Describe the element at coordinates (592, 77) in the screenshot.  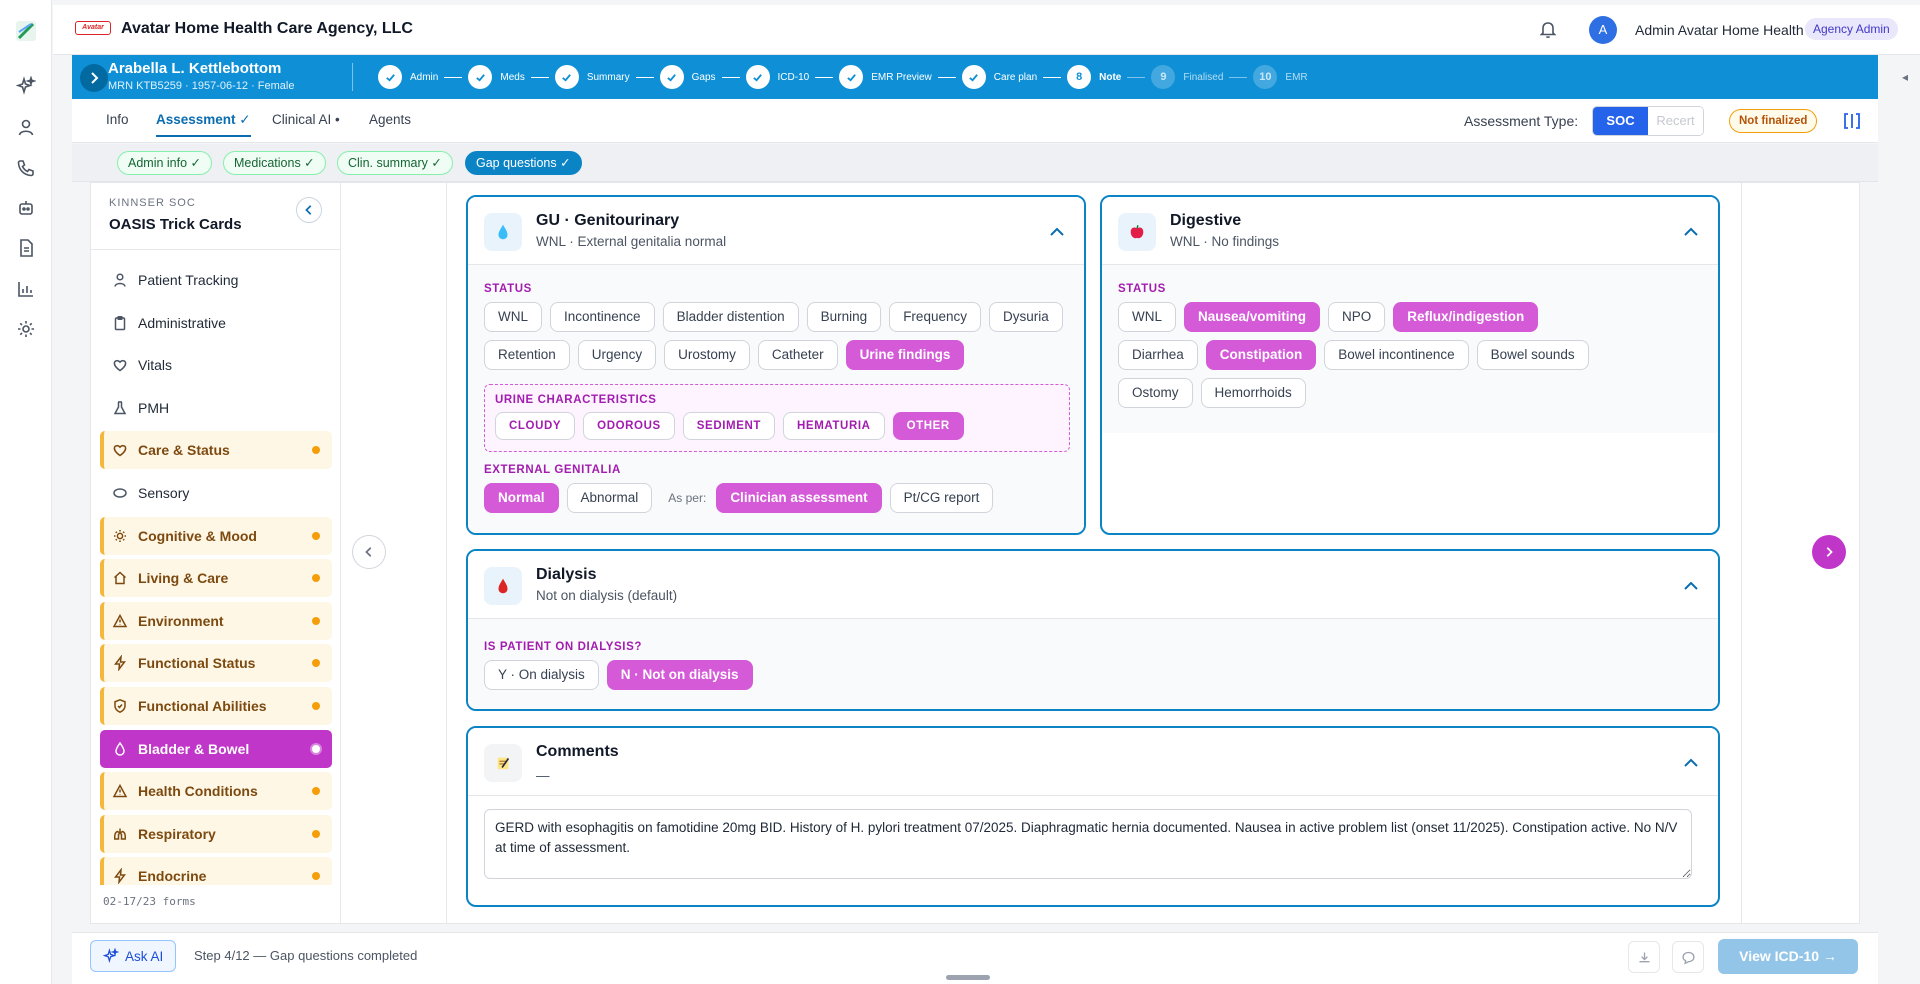
I see `step-summary: Summary` at that location.